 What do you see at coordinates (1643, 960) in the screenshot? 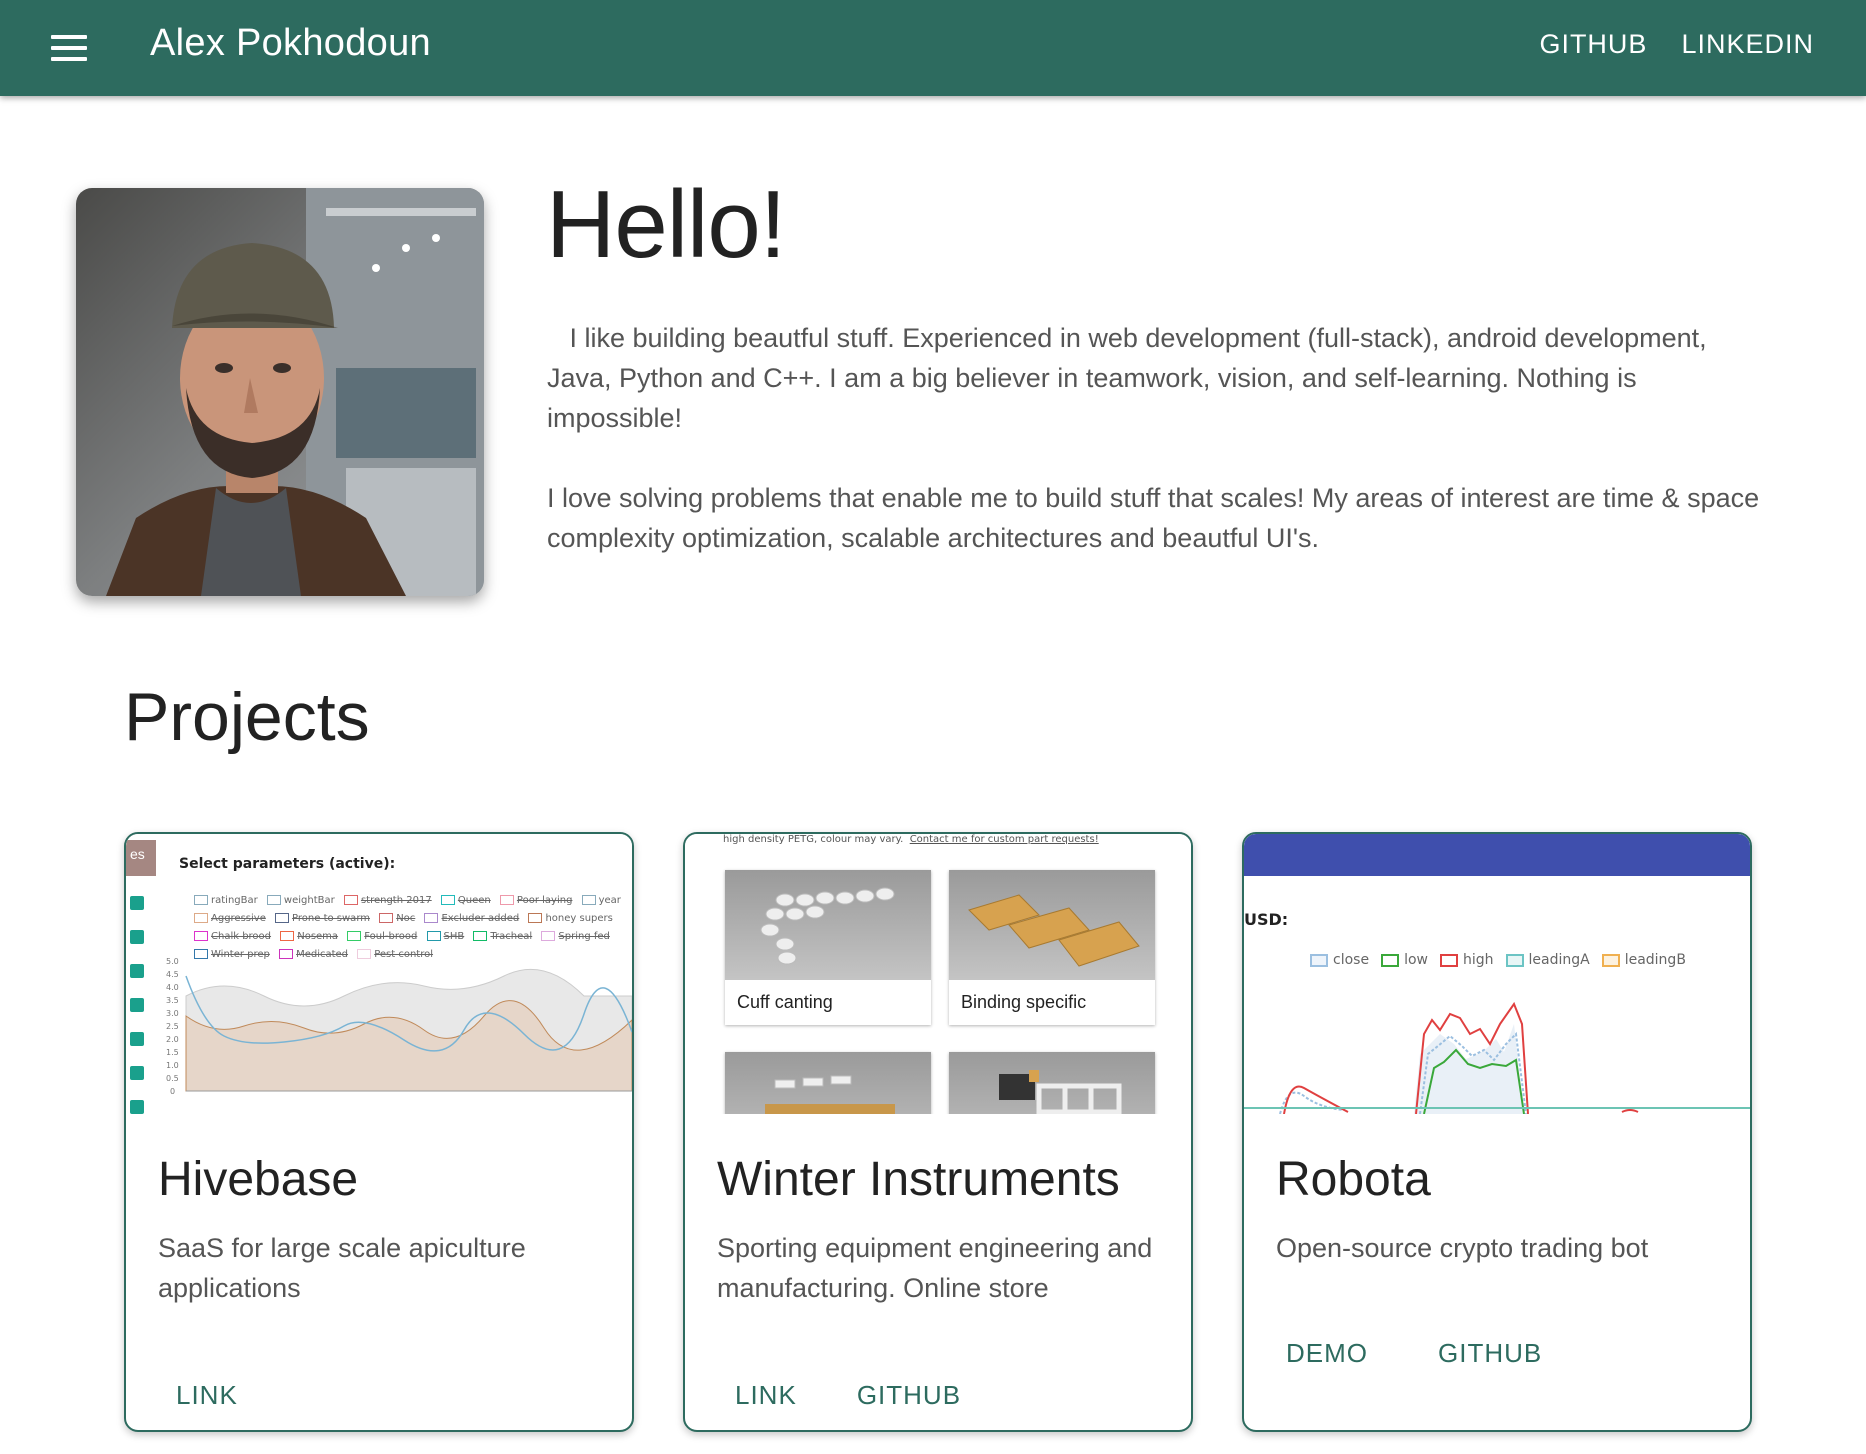
I see `legend-item: leadingB` at bounding box center [1643, 960].